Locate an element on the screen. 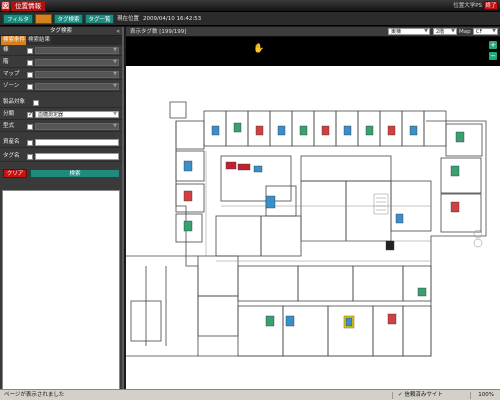 The image size is (500, 400). field-map: マップ ▼ is located at coordinates (61, 74).